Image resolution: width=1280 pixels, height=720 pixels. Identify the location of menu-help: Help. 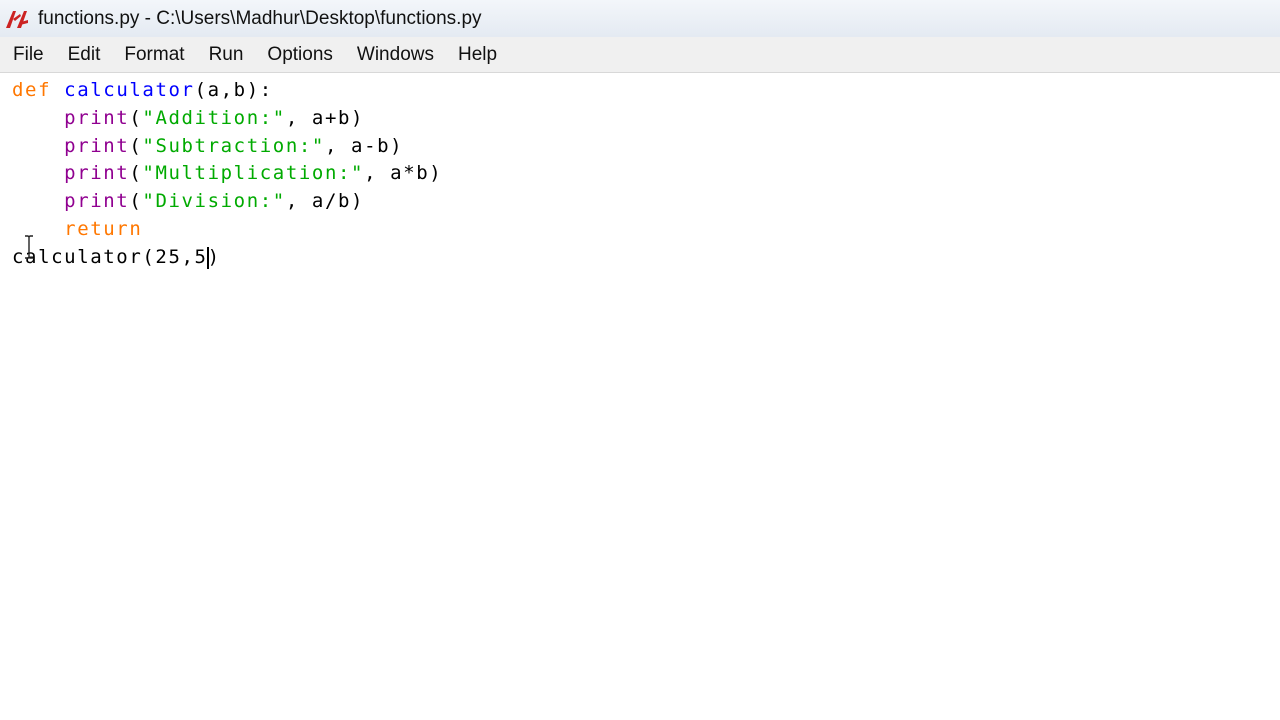
(477, 54).